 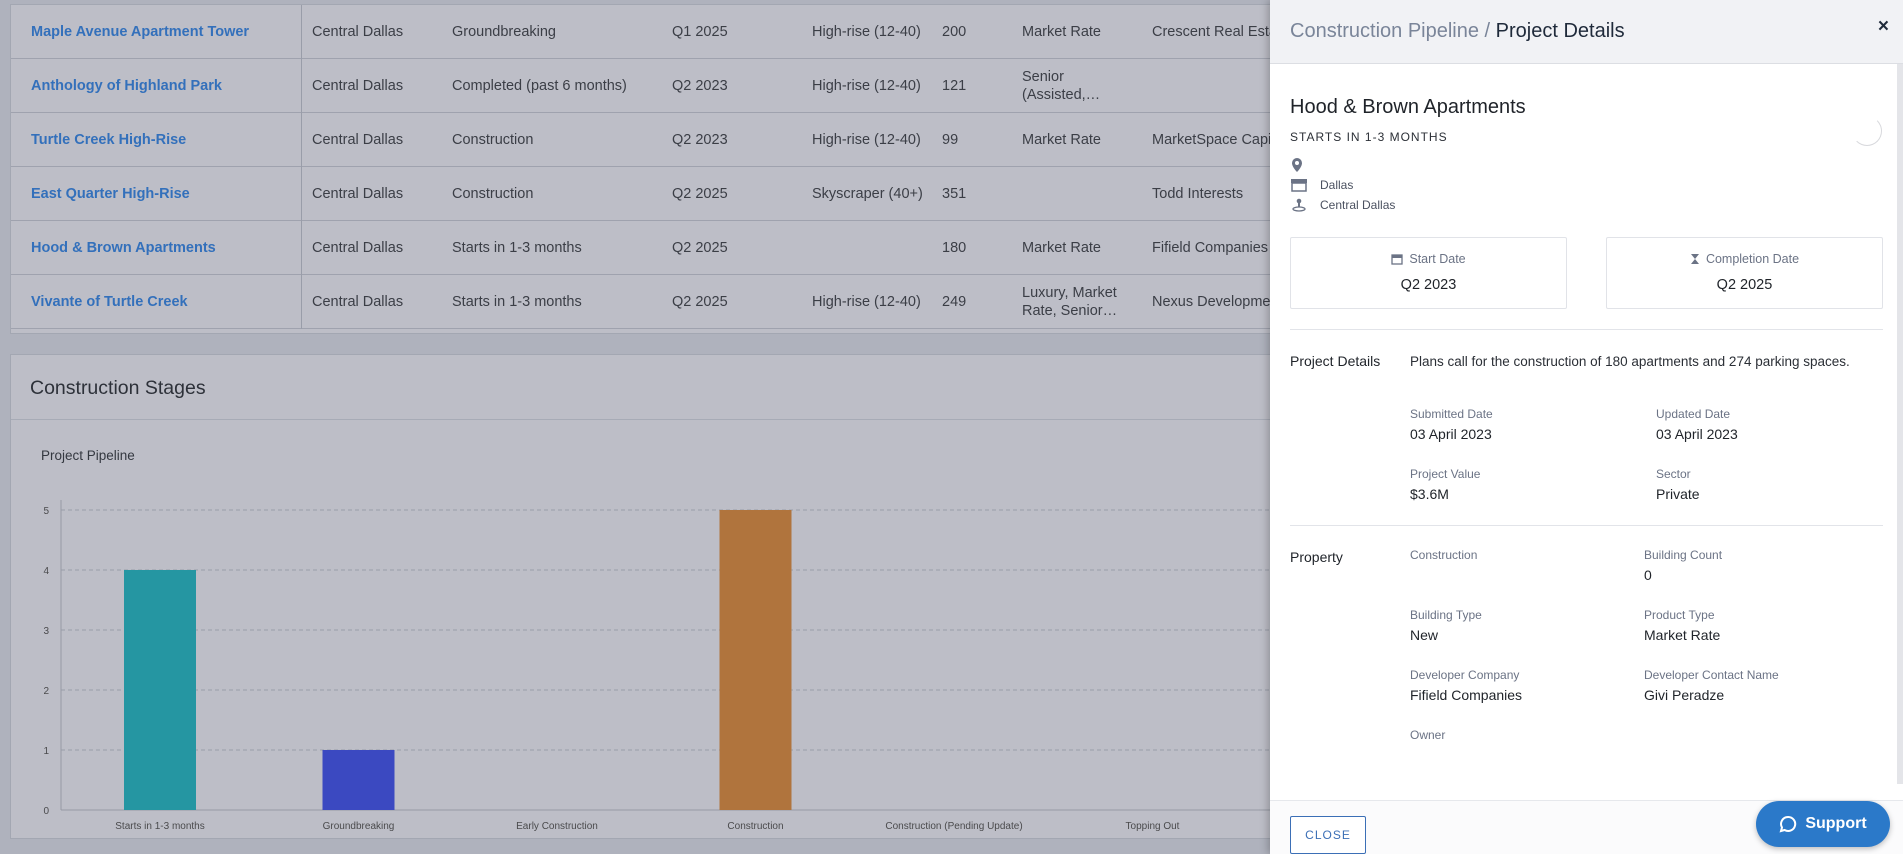 What do you see at coordinates (1444, 555) in the screenshot?
I see `construction-field: Construction` at bounding box center [1444, 555].